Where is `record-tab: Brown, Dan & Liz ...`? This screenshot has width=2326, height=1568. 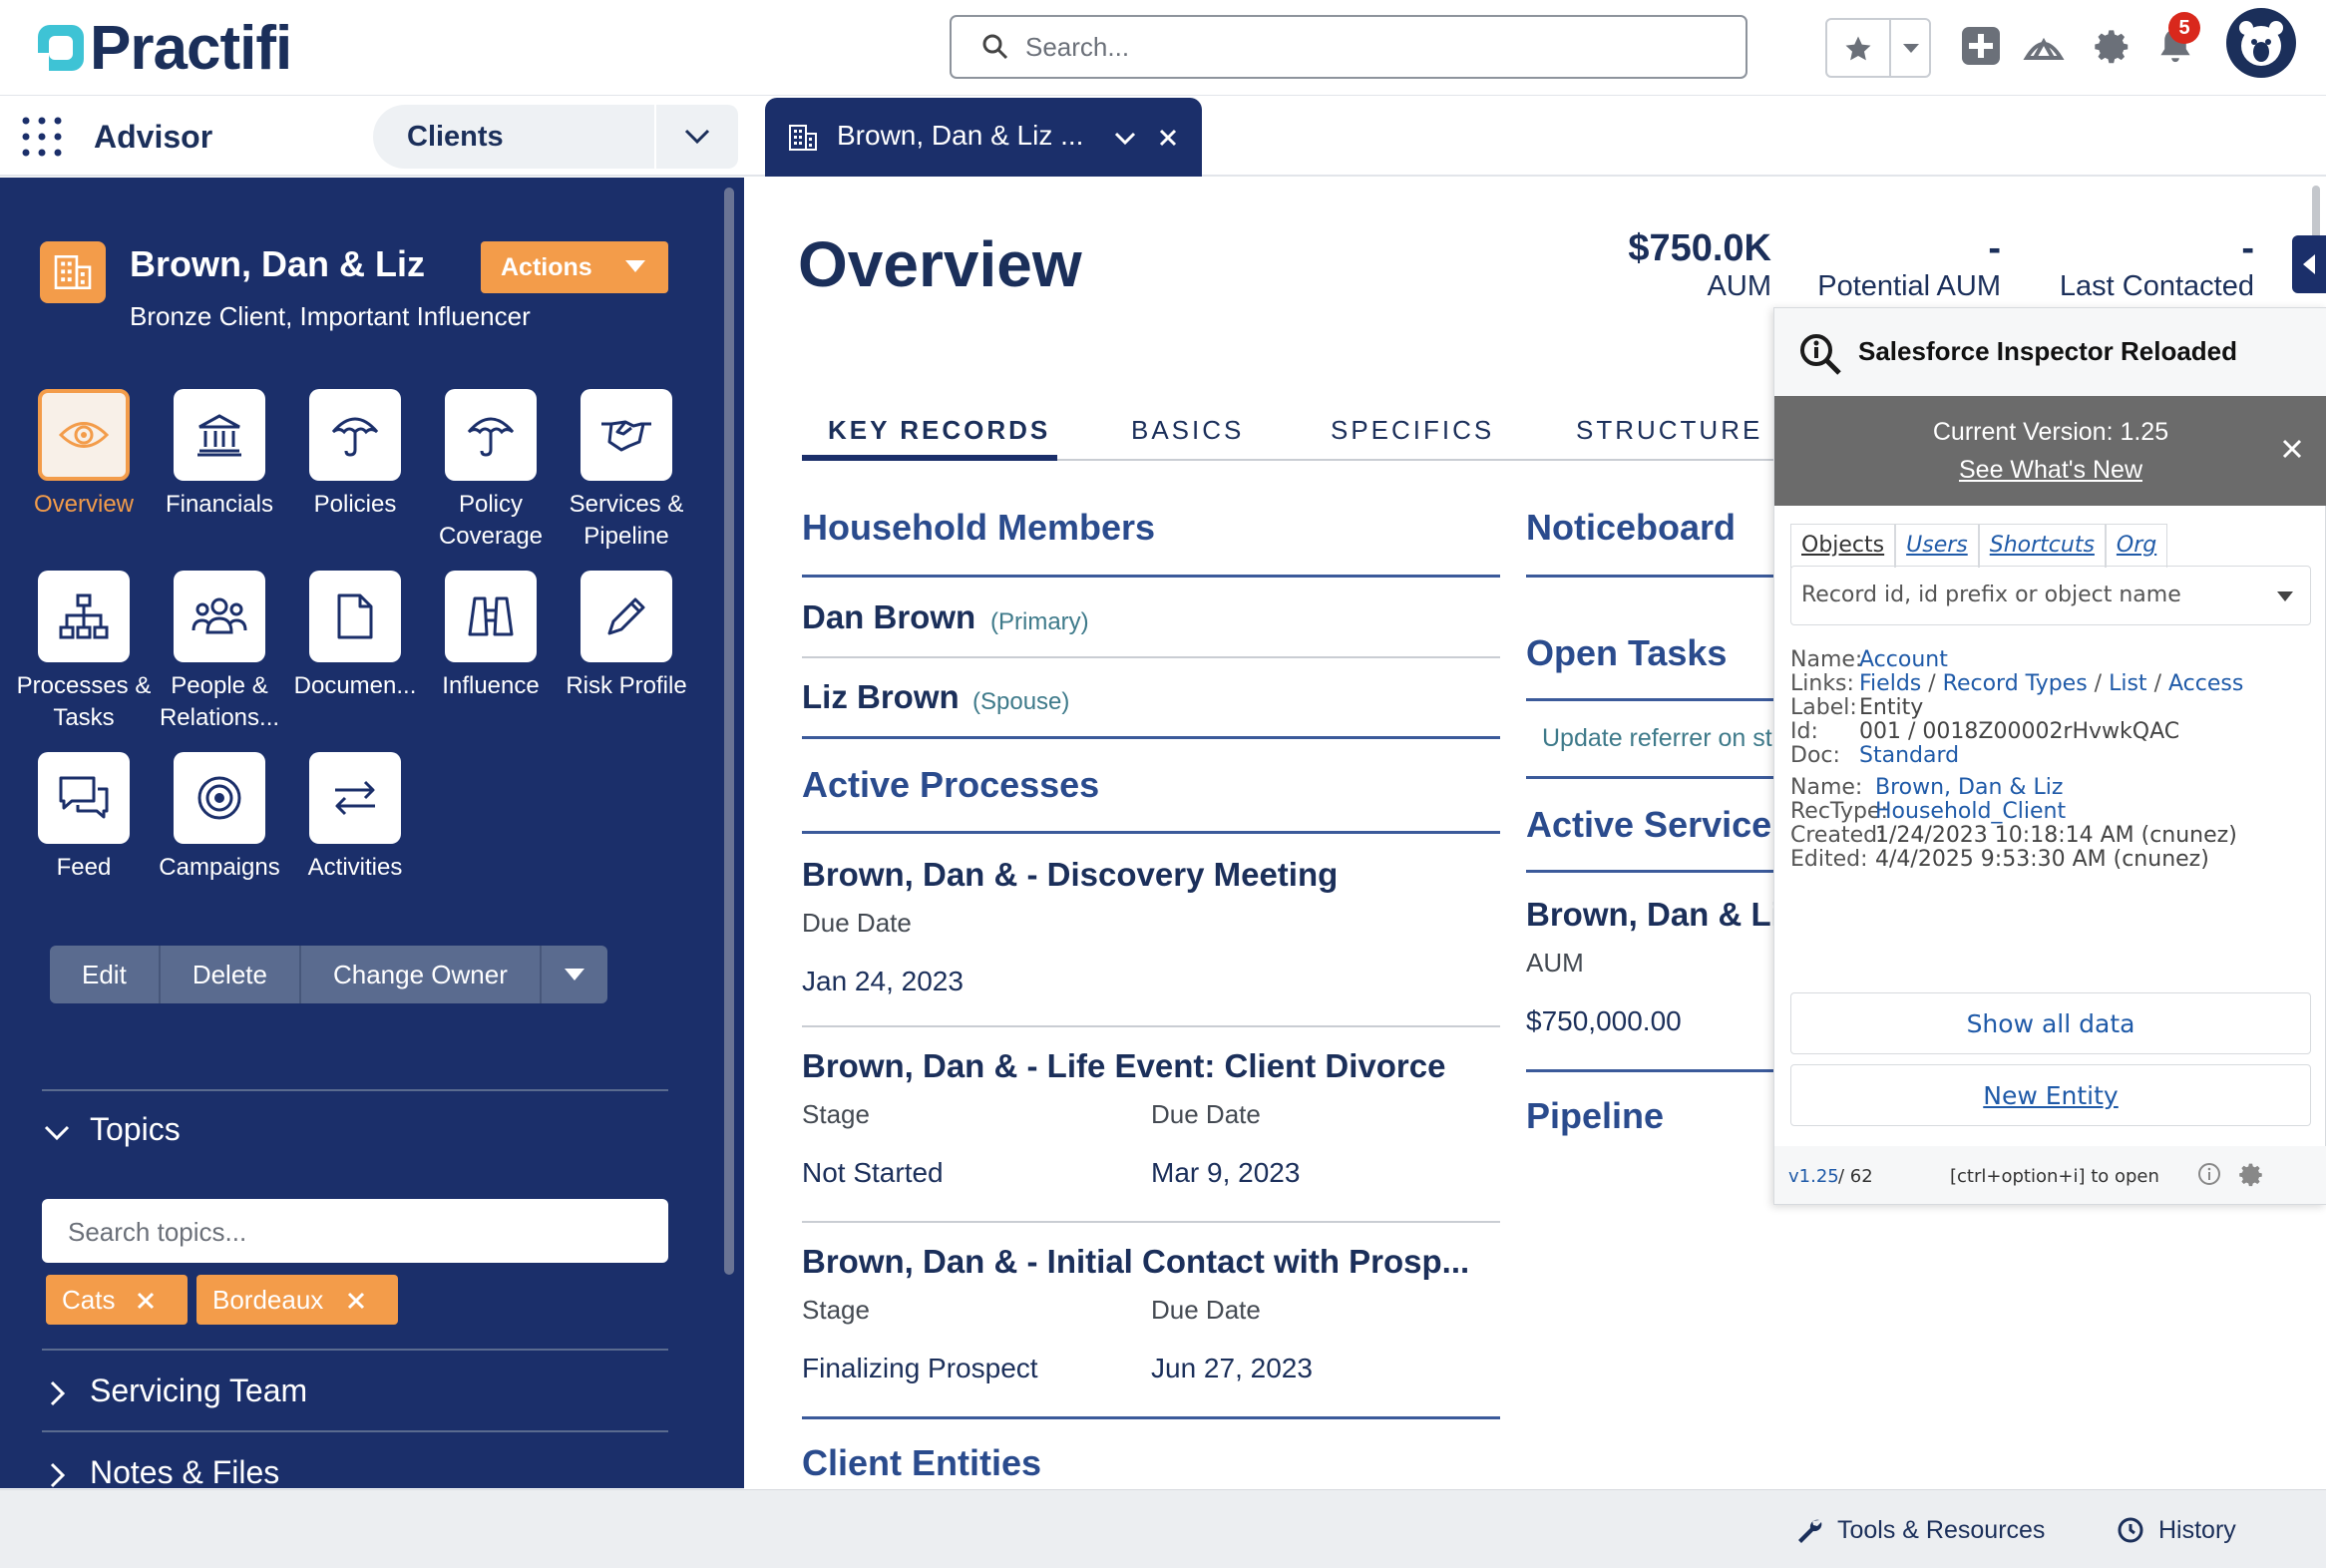 record-tab: Brown, Dan & Liz ... is located at coordinates (983, 138).